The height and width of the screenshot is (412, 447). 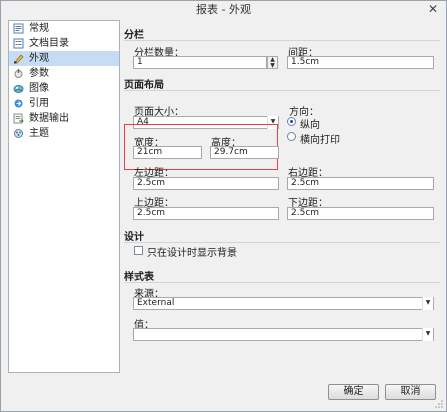 I want to click on spin-down-icon: ▼, so click(x=272, y=65).